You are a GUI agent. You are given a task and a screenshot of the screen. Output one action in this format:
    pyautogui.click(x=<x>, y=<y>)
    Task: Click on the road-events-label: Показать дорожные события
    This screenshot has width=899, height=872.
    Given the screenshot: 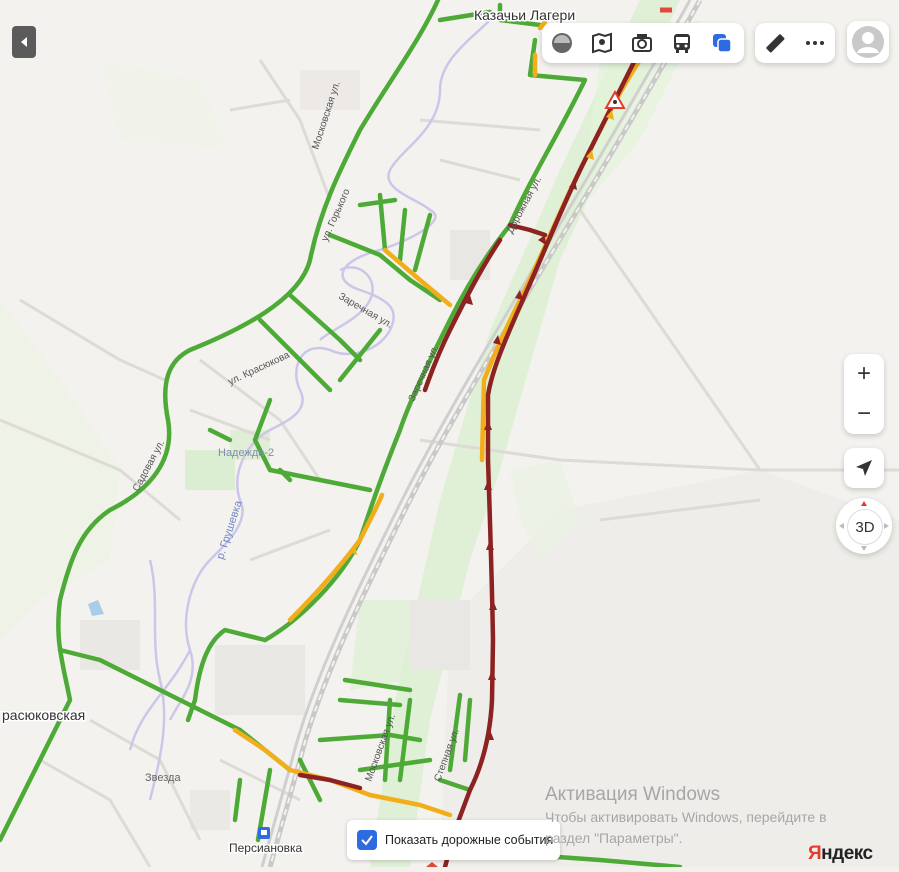 What is the action you would take?
    pyautogui.click(x=469, y=840)
    